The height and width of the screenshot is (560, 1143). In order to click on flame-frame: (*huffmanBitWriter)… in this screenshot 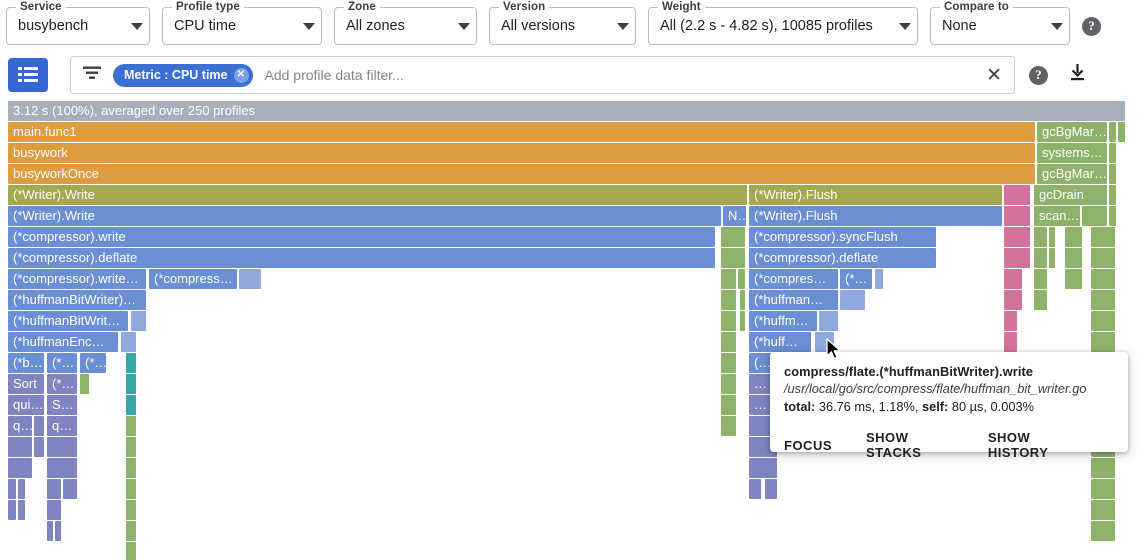, I will do `click(77, 300)`.